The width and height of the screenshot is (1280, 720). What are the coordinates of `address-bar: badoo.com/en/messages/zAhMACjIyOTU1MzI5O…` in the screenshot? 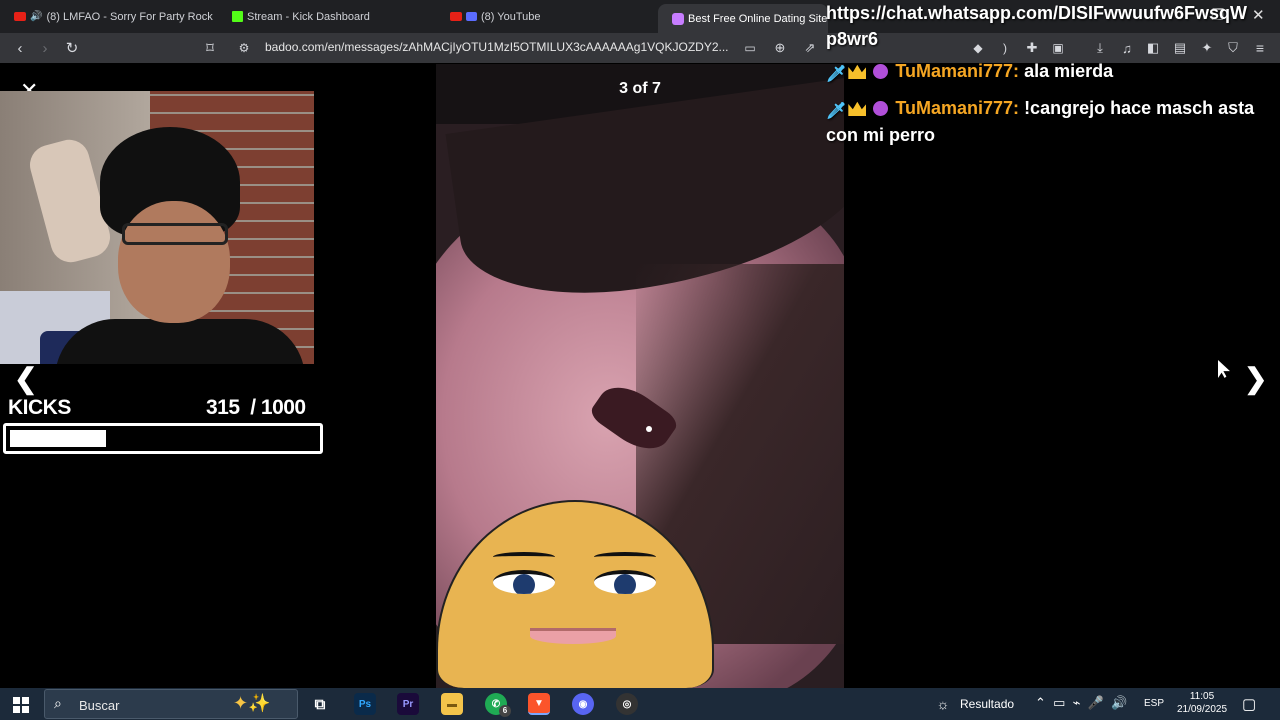 It's located at (500, 47).